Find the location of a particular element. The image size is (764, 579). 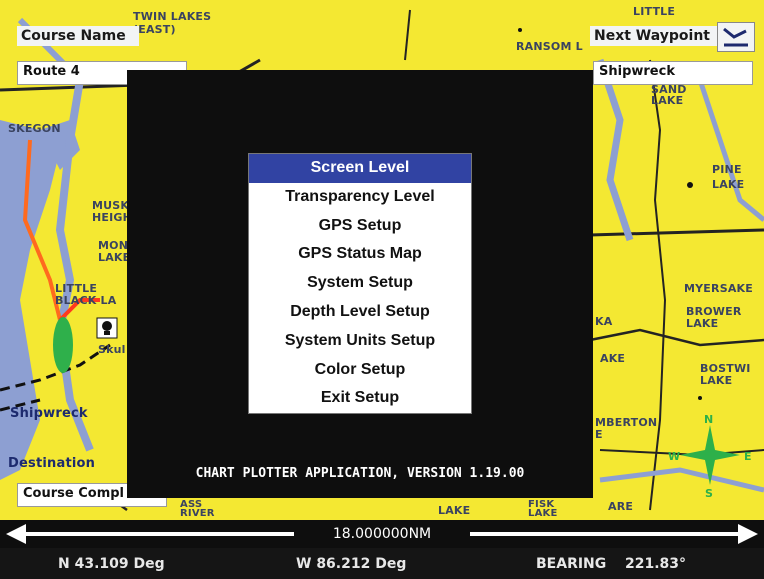

menu-item-transparency-level: Transparency Level is located at coordinates (360, 197).